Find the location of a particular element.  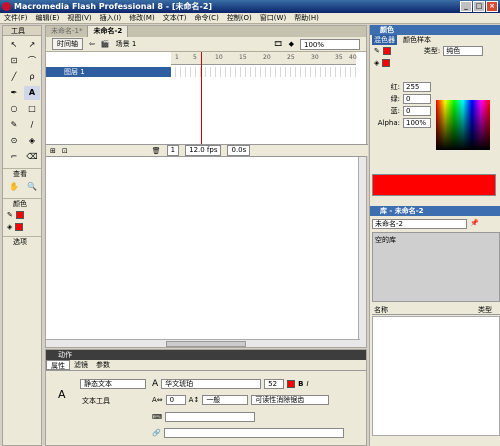

line-tool-icon: ╱ is located at coordinates (14, 77).